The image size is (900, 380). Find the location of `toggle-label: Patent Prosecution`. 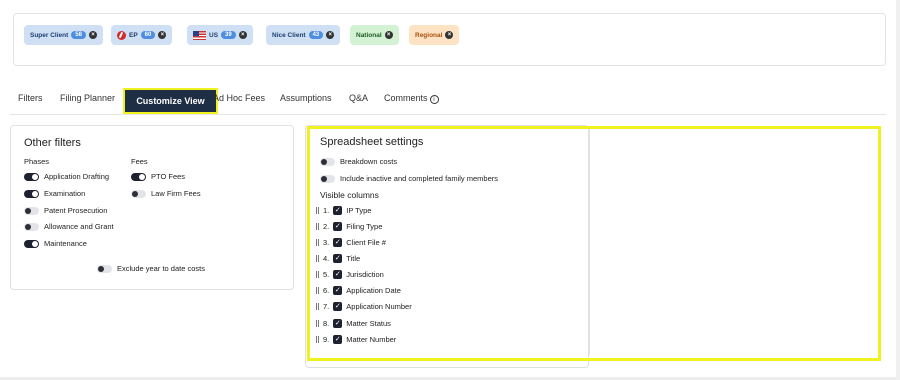

toggle-label: Patent Prosecution is located at coordinates (76, 210).